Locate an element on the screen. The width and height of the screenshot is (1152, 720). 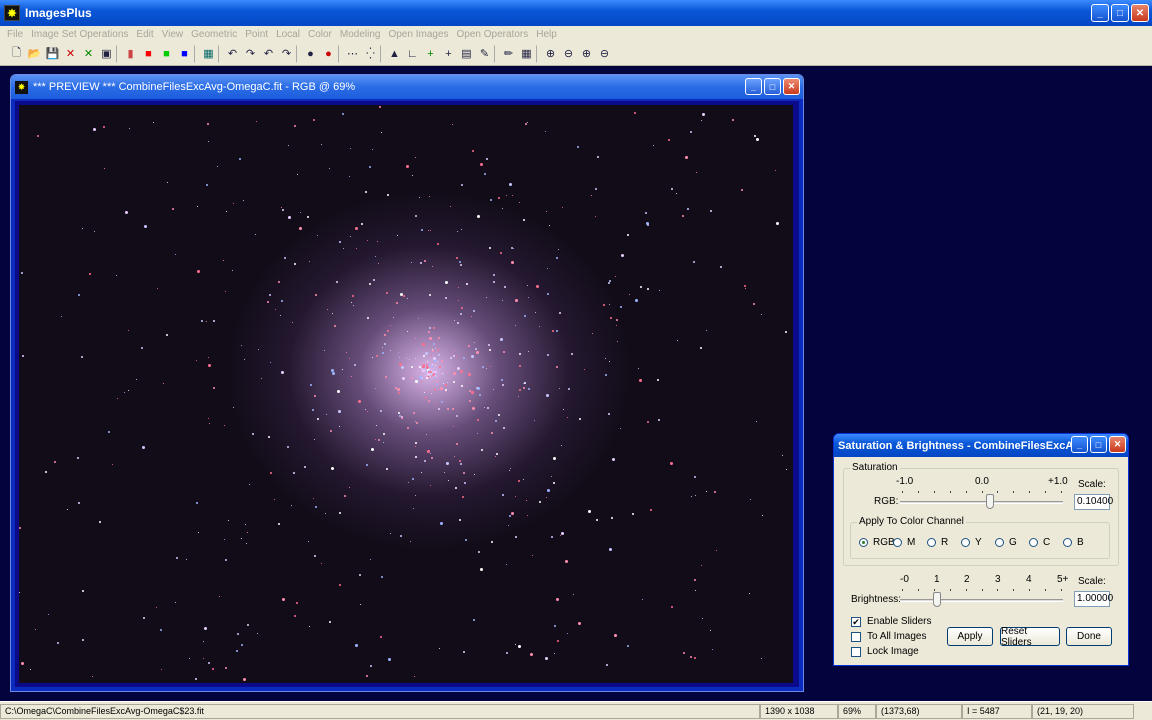
preview-minimize-button: _ is located at coordinates (753, 86).